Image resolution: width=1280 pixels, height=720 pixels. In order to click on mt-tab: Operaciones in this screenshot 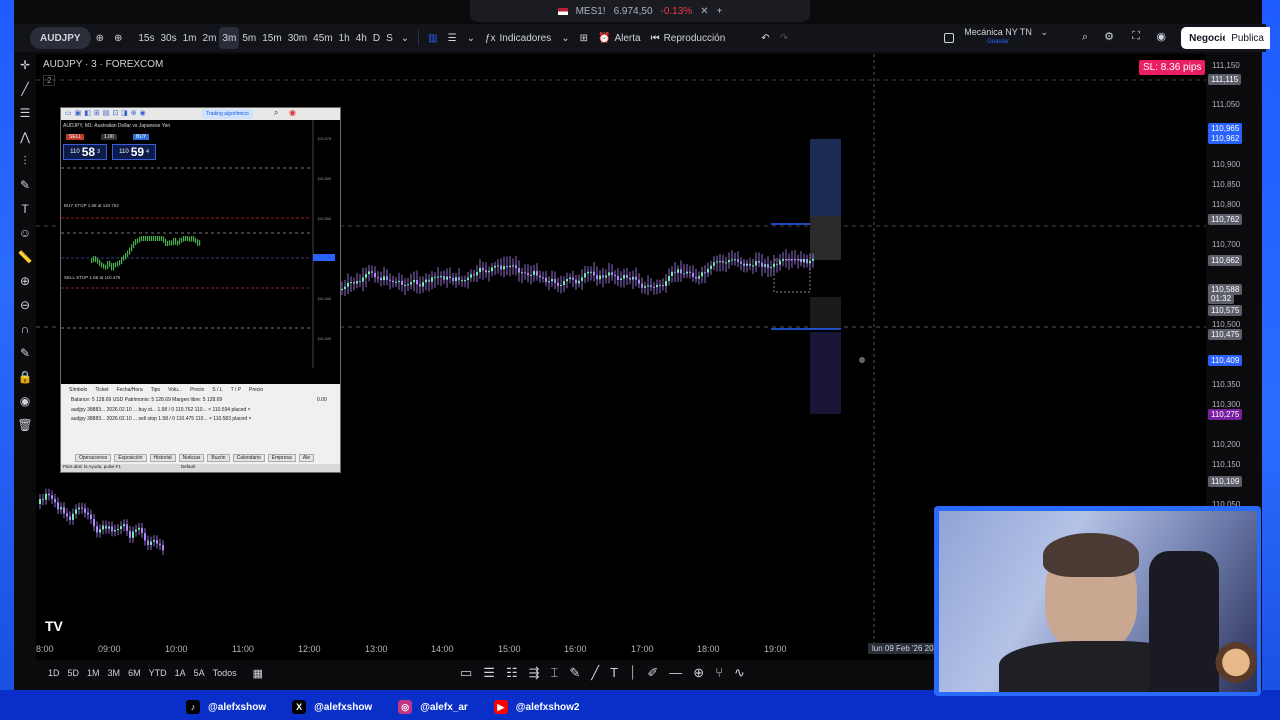, I will do `click(93, 458)`.